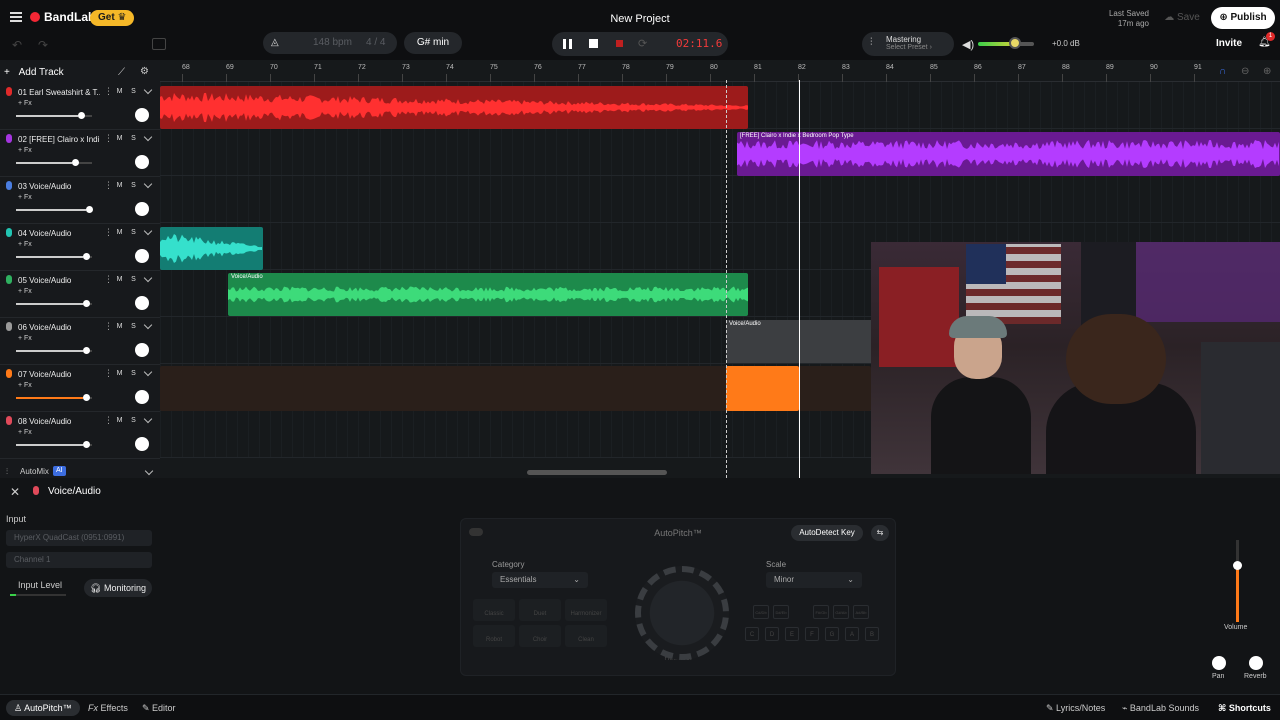 The height and width of the screenshot is (720, 1280). I want to click on piano-icon, so click(159, 44).